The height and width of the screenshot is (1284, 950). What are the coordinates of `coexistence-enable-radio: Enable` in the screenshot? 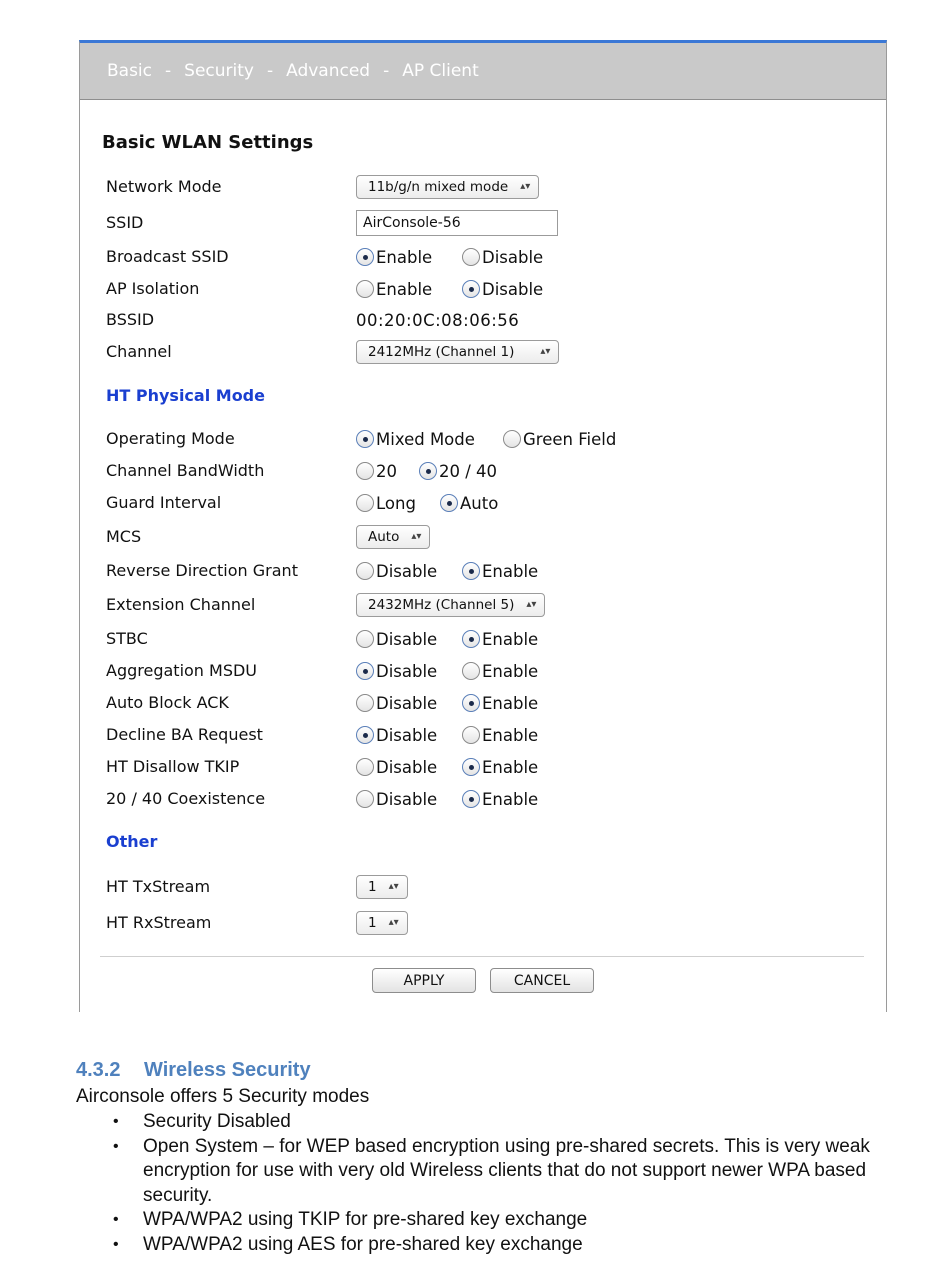 It's located at (500, 799).